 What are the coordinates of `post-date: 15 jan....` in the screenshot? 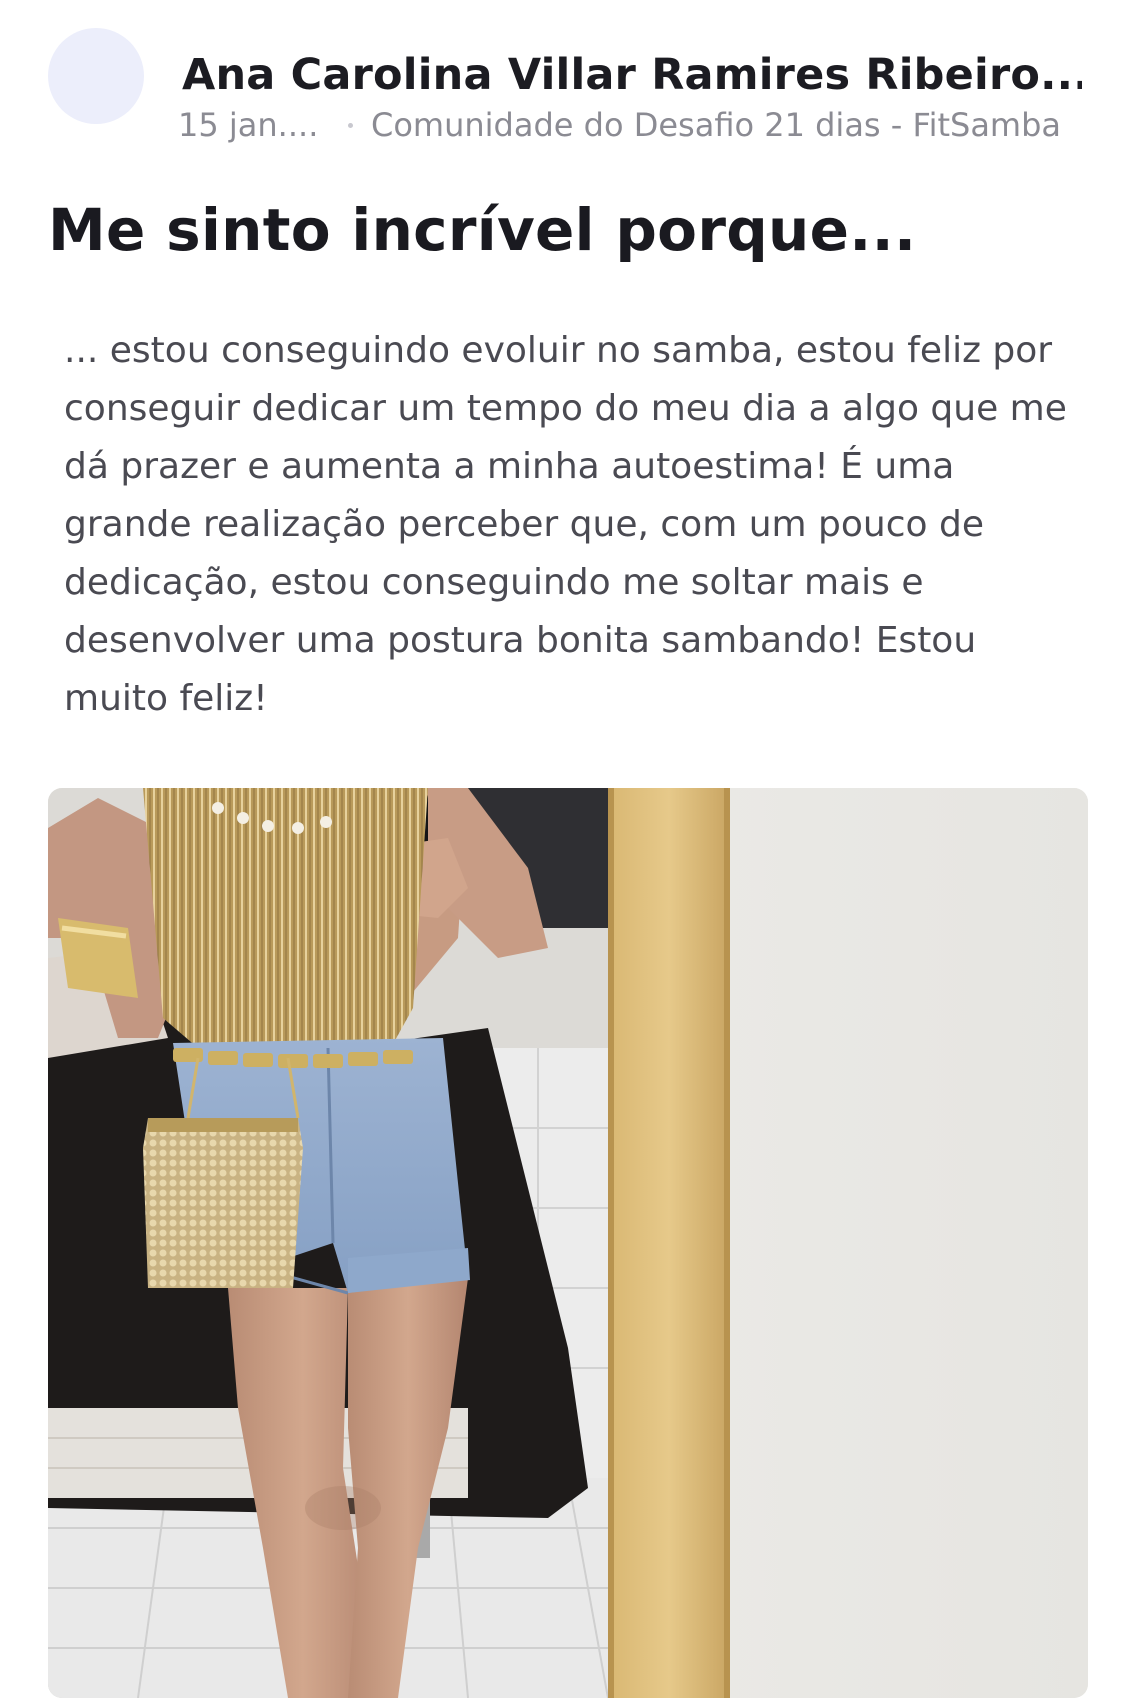 It's located at (248, 125).